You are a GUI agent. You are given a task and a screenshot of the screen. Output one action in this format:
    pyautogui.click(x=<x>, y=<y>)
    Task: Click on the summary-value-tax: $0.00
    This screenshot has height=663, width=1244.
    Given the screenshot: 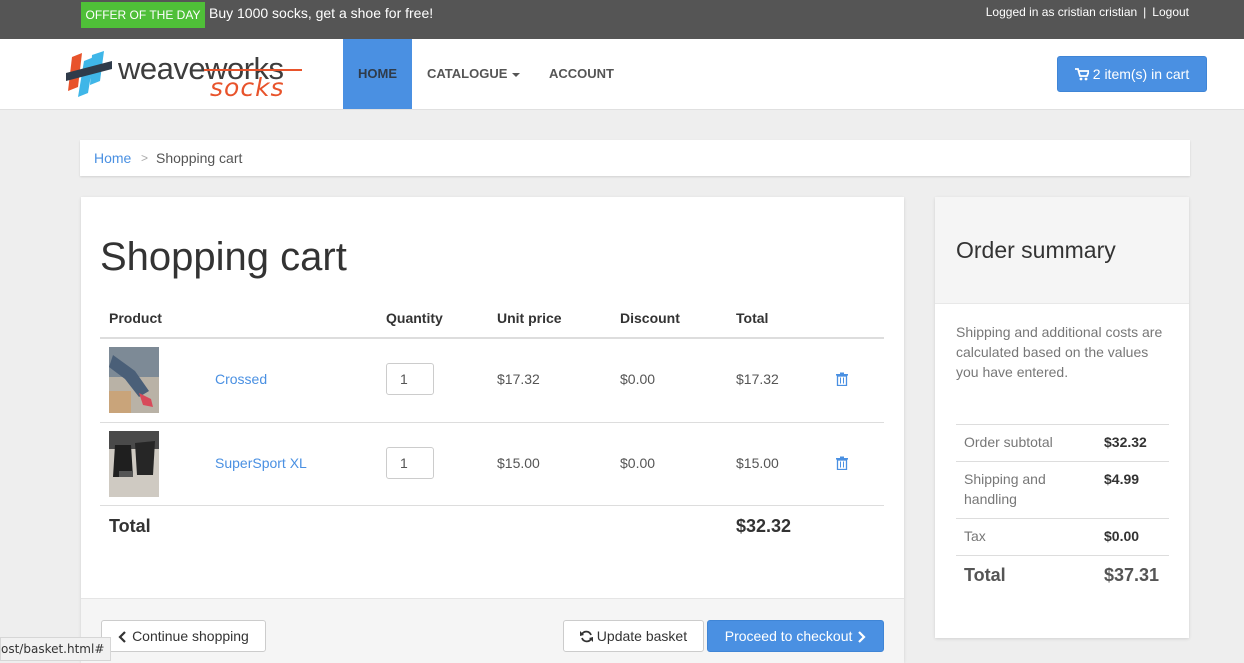 What is the action you would take?
    pyautogui.click(x=1122, y=536)
    